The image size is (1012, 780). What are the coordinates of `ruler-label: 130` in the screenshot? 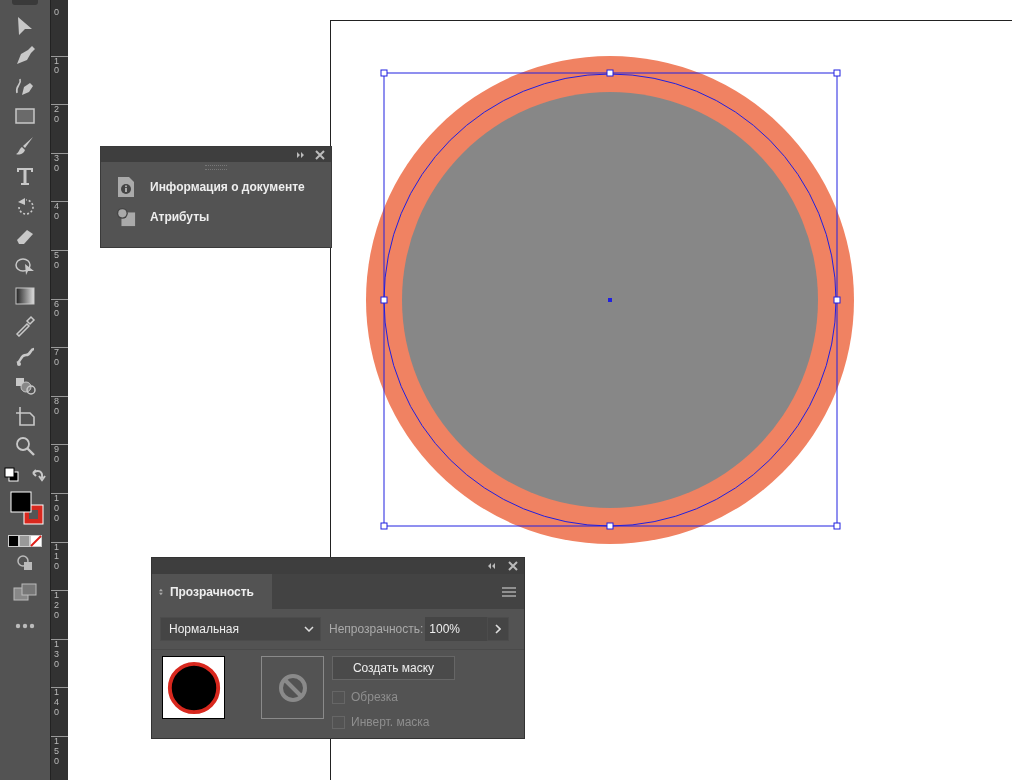 It's located at (56, 654).